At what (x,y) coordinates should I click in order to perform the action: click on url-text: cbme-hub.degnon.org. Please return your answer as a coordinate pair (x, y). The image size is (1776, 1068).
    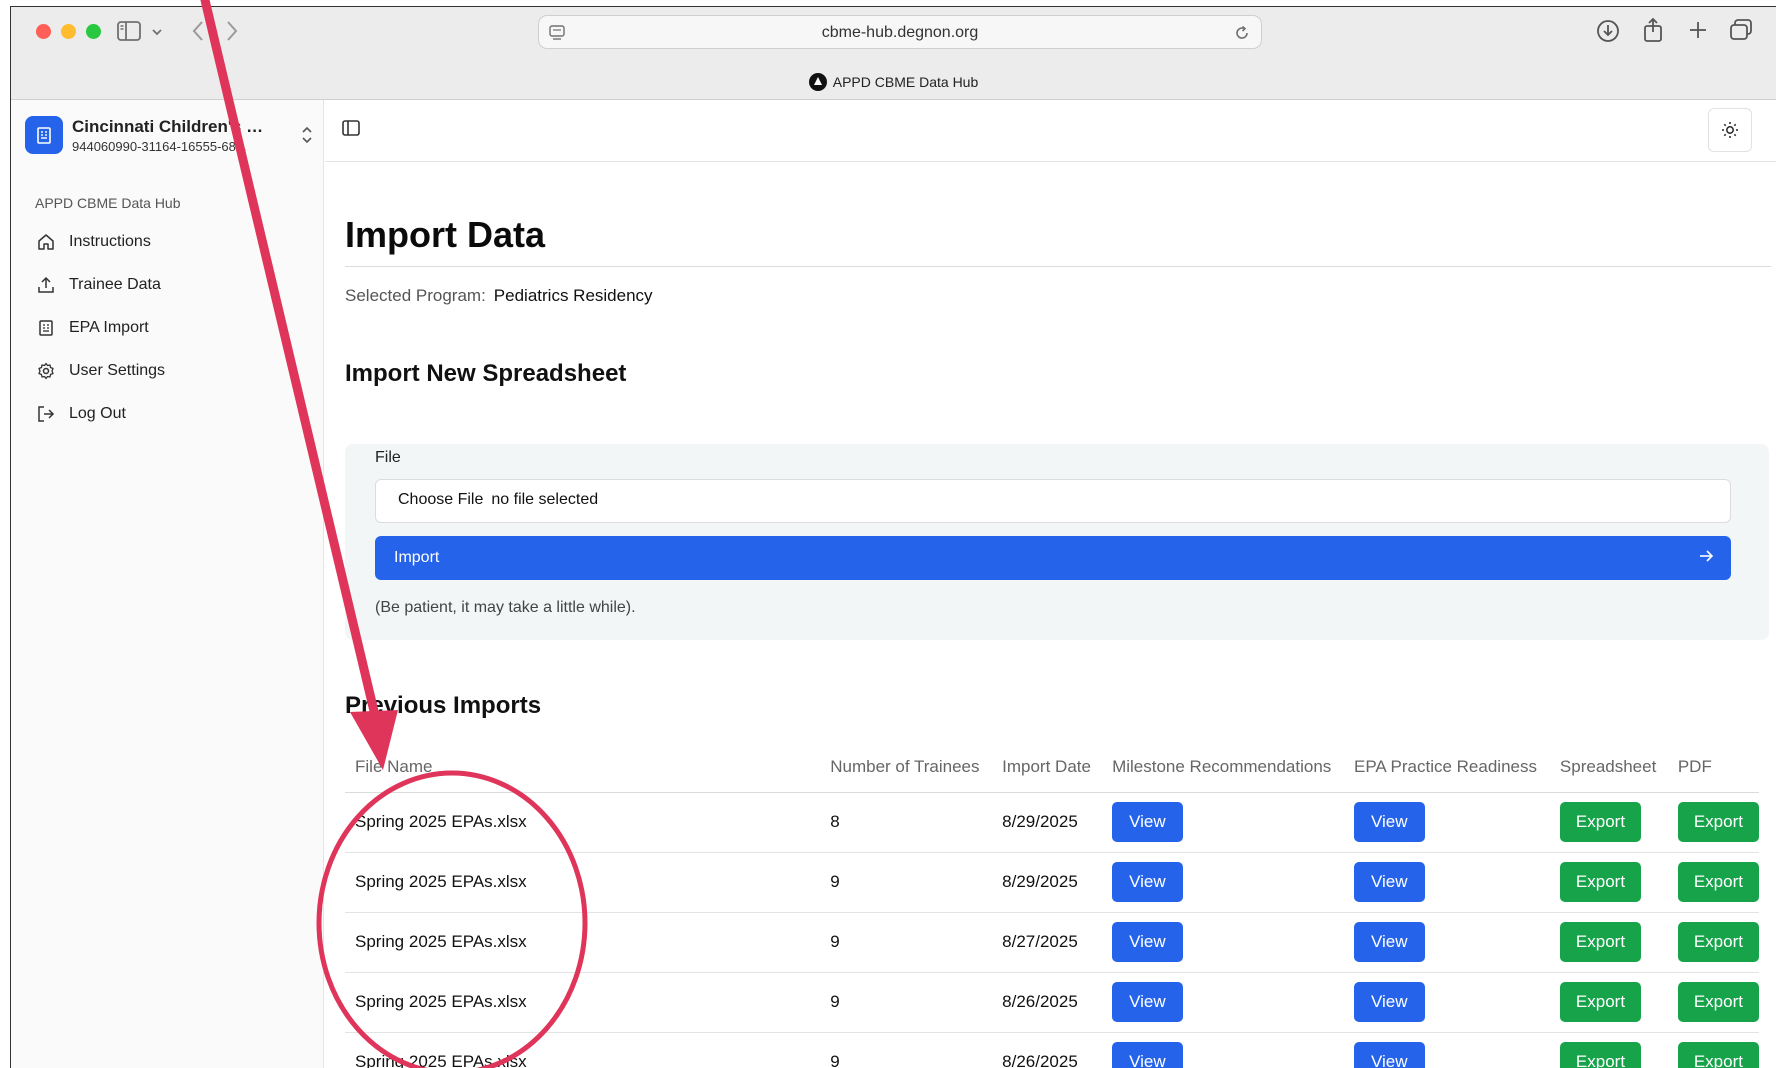
    Looking at the image, I should click on (900, 32).